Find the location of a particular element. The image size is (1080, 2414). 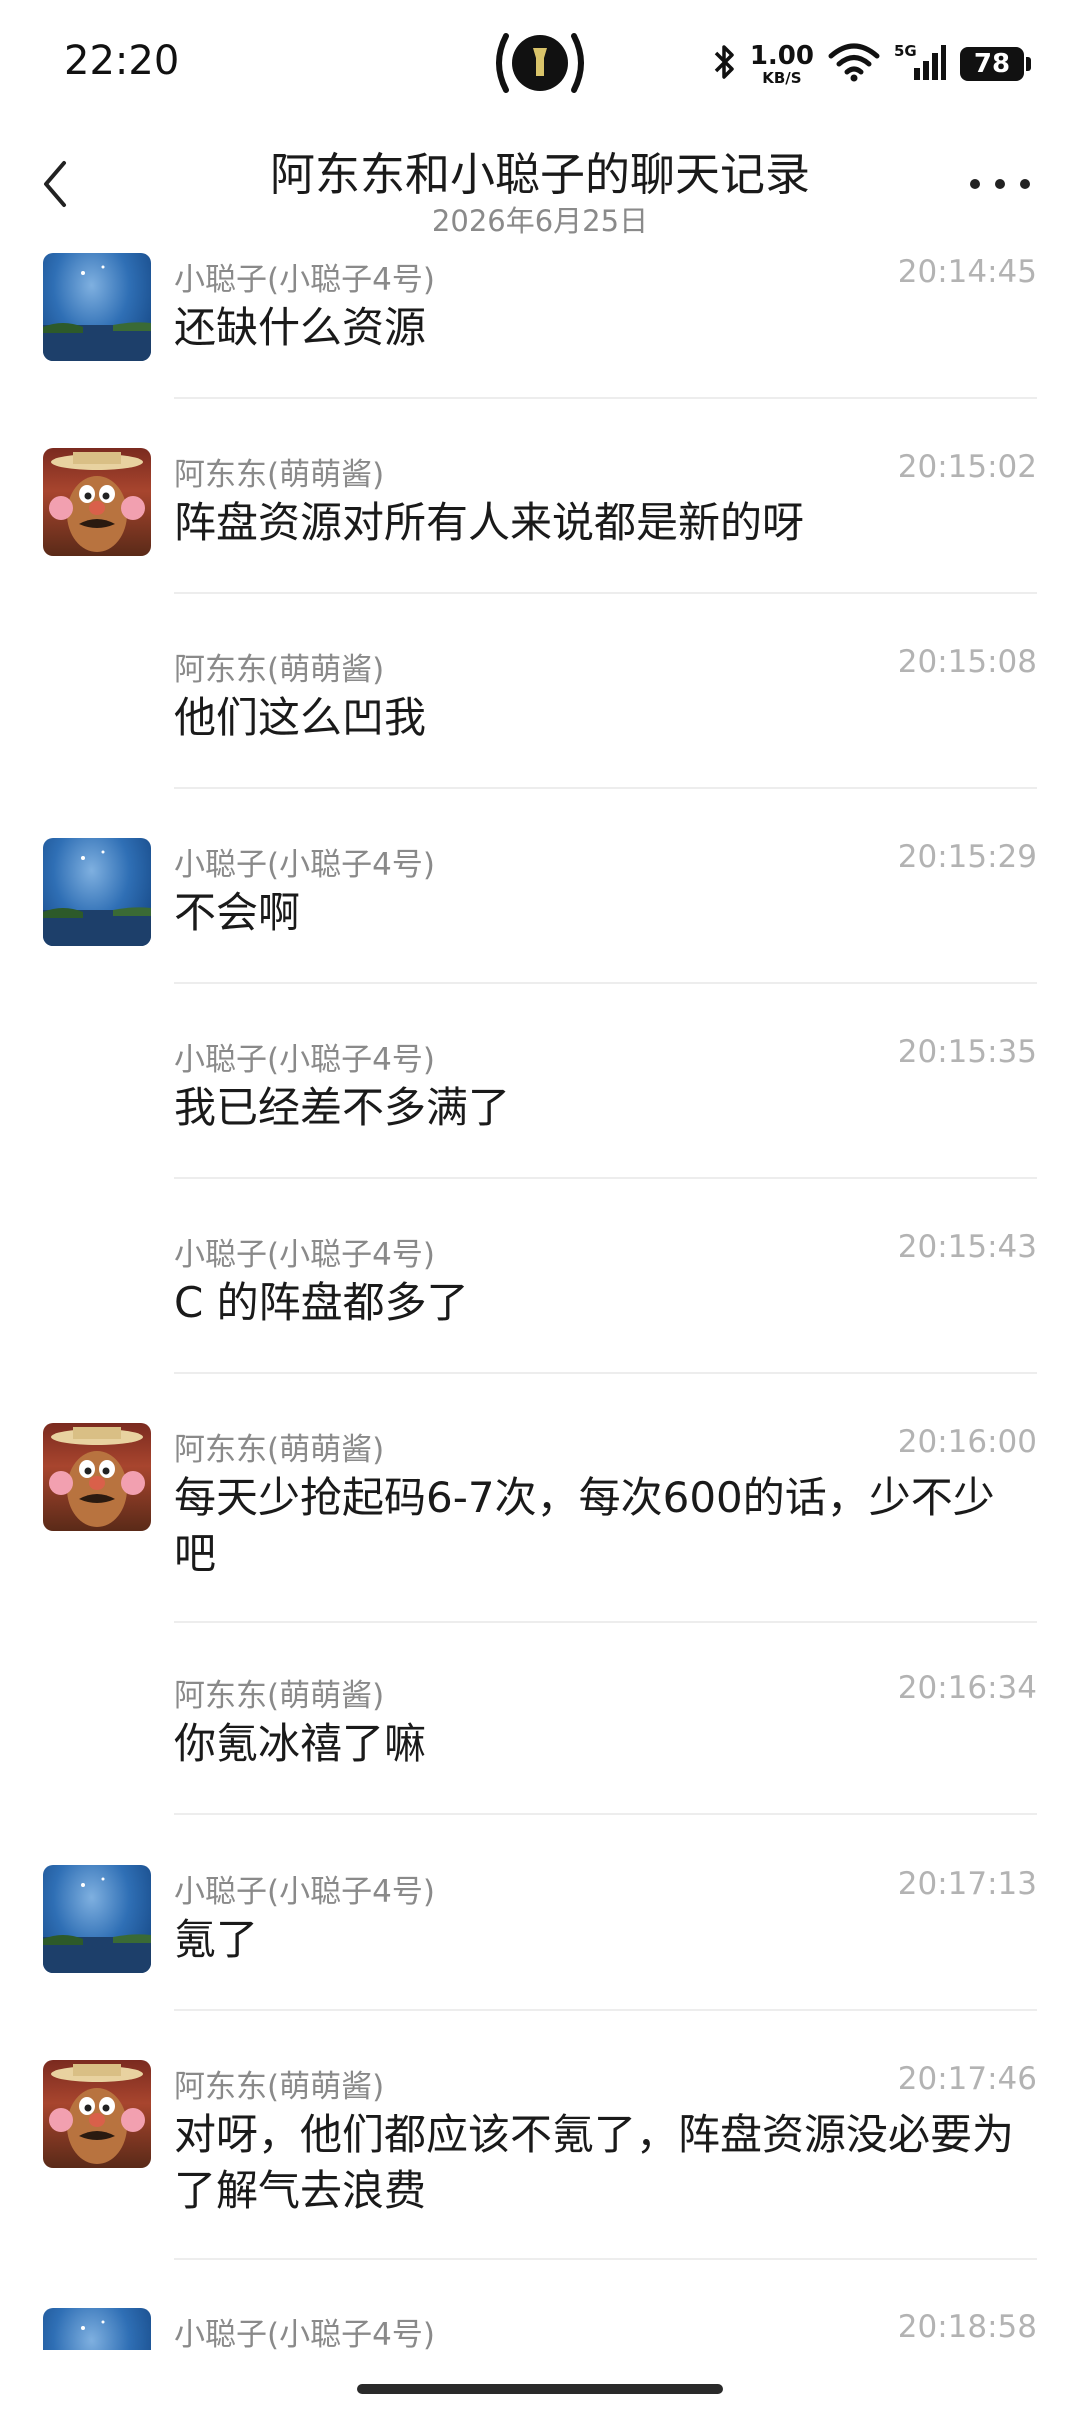

flashlight-icon is located at coordinates (540, 63).